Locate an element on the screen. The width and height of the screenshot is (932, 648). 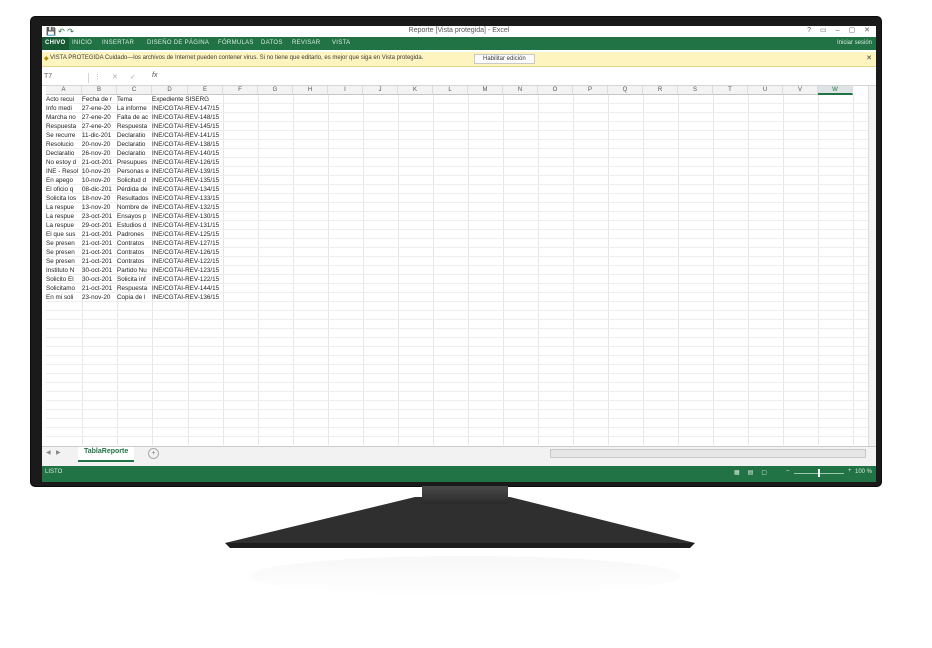
cell: Fecha de r is located at coordinates (99, 99).